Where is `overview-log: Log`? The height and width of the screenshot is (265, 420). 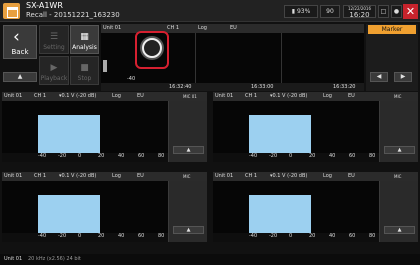
overview-log: Log is located at coordinates (202, 28).